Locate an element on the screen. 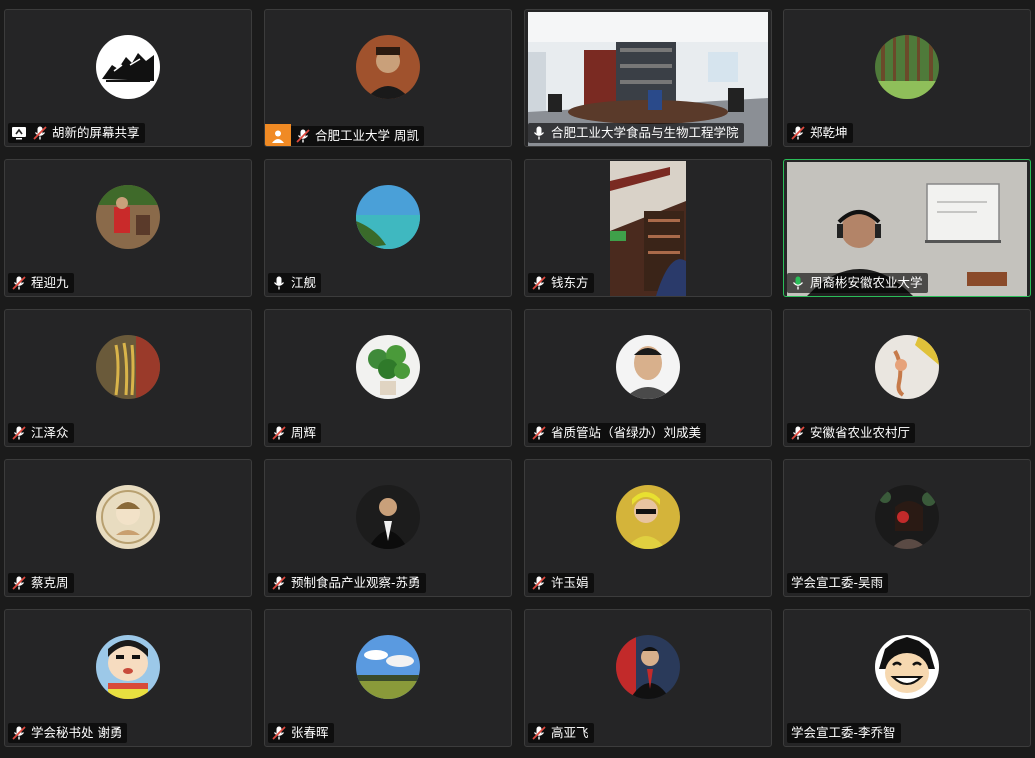 The image size is (1035, 758). participant-tile: 安徽省农业农村厅 is located at coordinates (907, 378).